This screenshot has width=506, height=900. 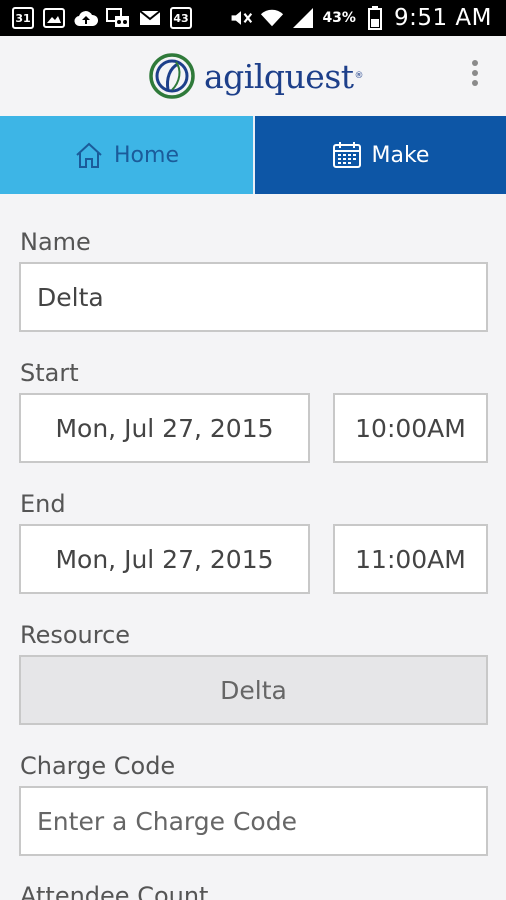 I want to click on notification-icons: 31 43, so click(x=102, y=18).